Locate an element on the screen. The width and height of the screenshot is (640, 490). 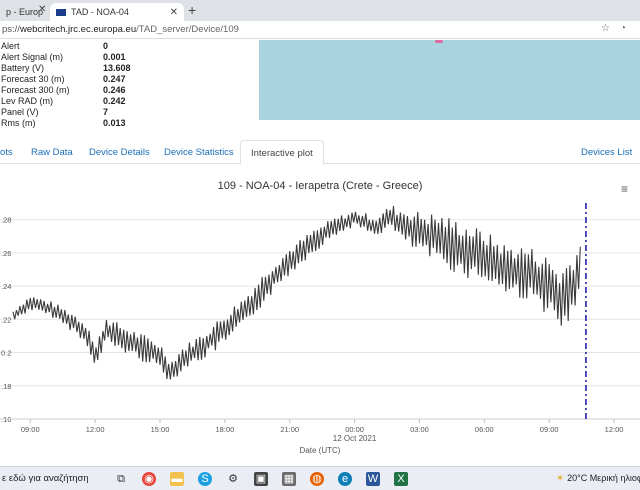
y-tick-label: .28 is located at coordinates (6, 220).